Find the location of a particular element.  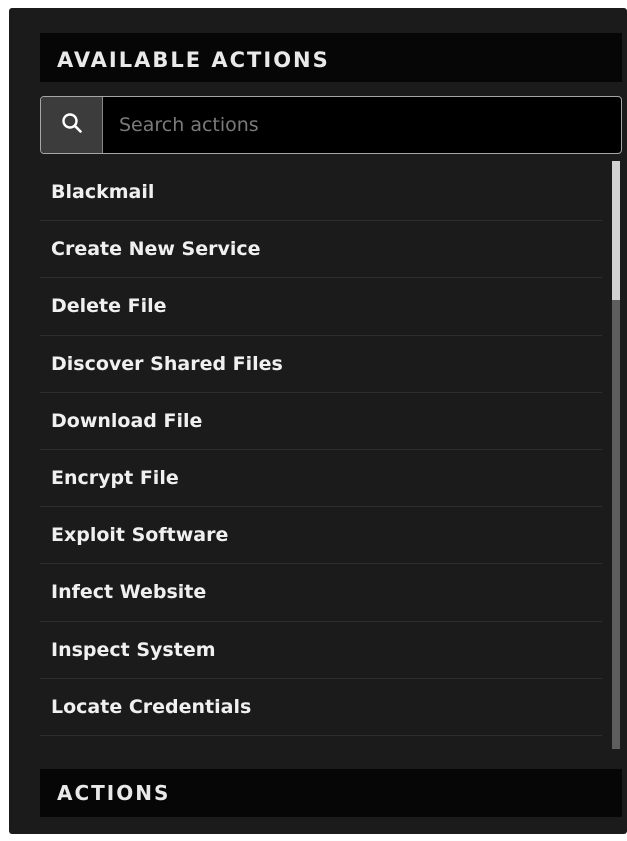

available-actions-header: AVAILABLE ACTIONS is located at coordinates (331, 57).